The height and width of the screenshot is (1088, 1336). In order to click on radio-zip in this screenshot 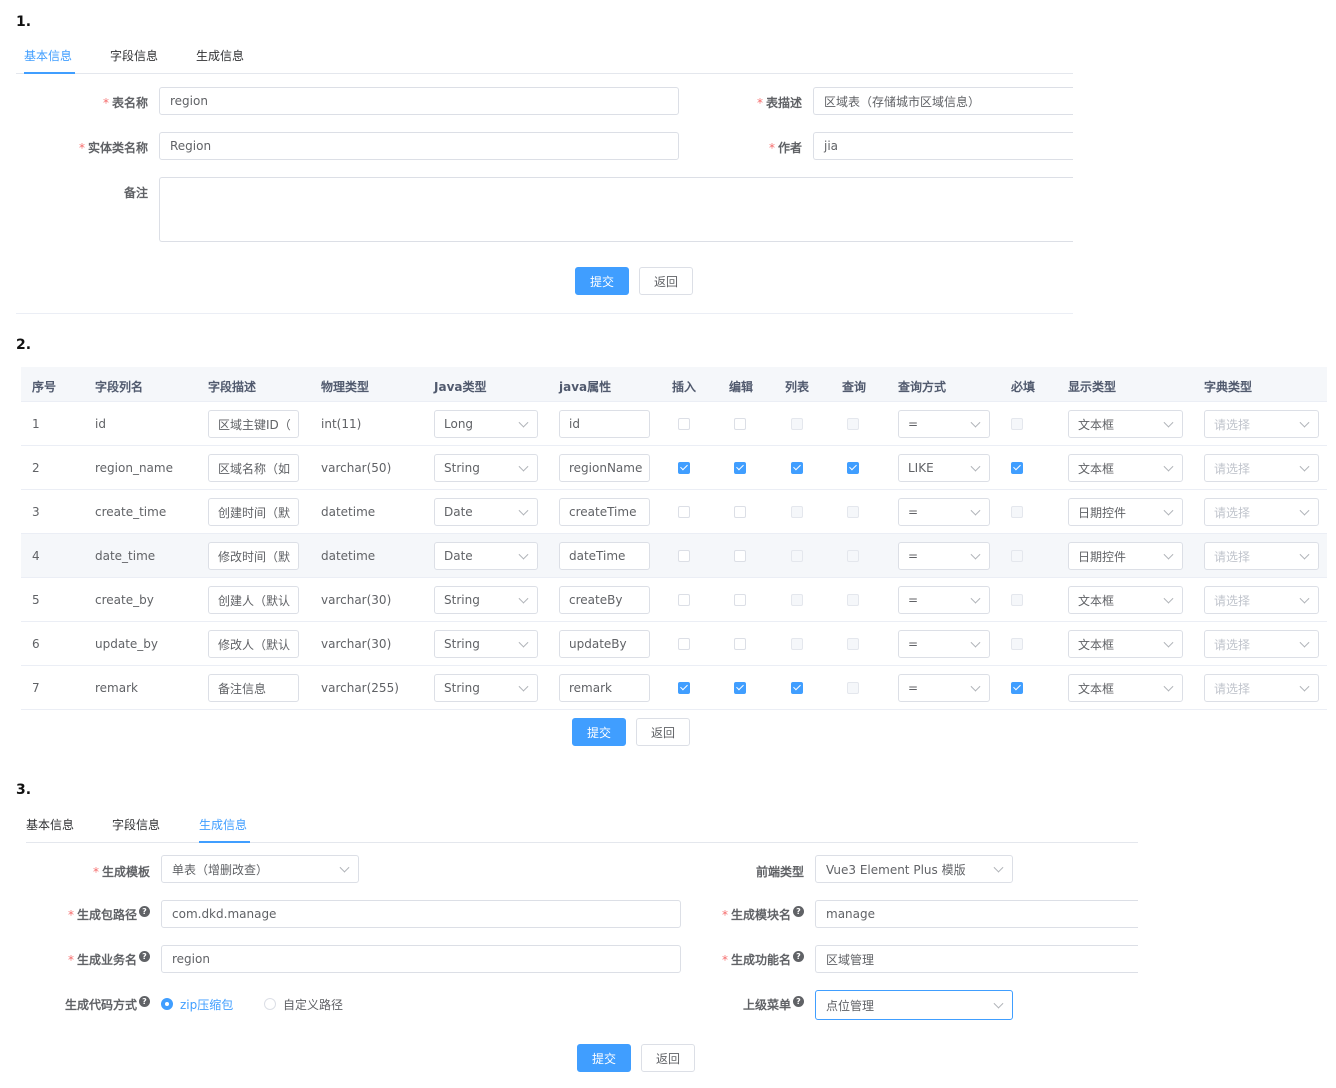, I will do `click(167, 1004)`.